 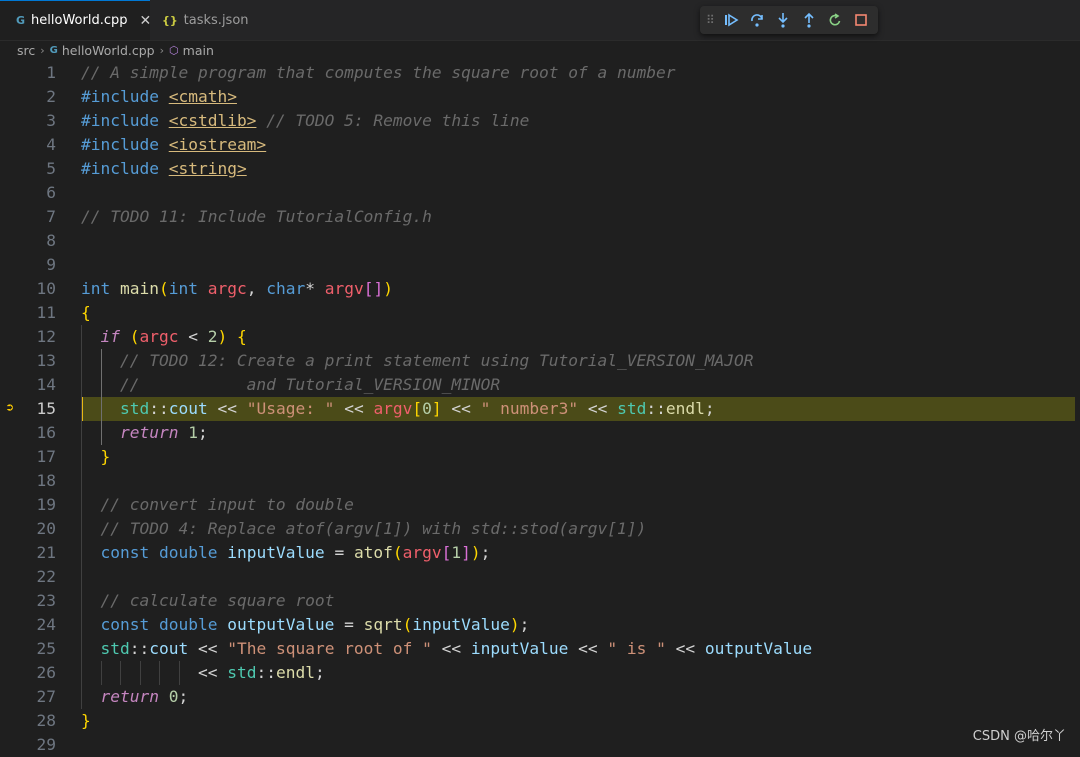 I want to click on code-line: 29, so click(x=540, y=745).